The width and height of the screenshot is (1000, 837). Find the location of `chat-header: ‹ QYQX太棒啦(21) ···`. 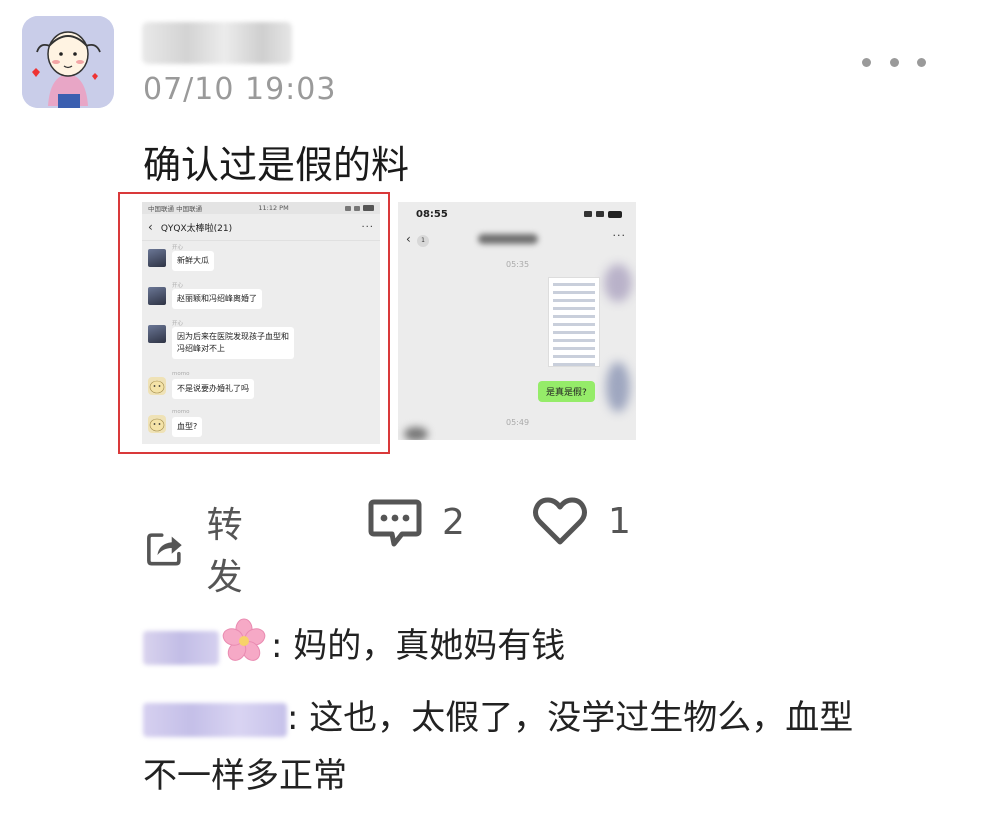

chat-header: ‹ QYQX太棒啦(21) ··· is located at coordinates (261, 227).